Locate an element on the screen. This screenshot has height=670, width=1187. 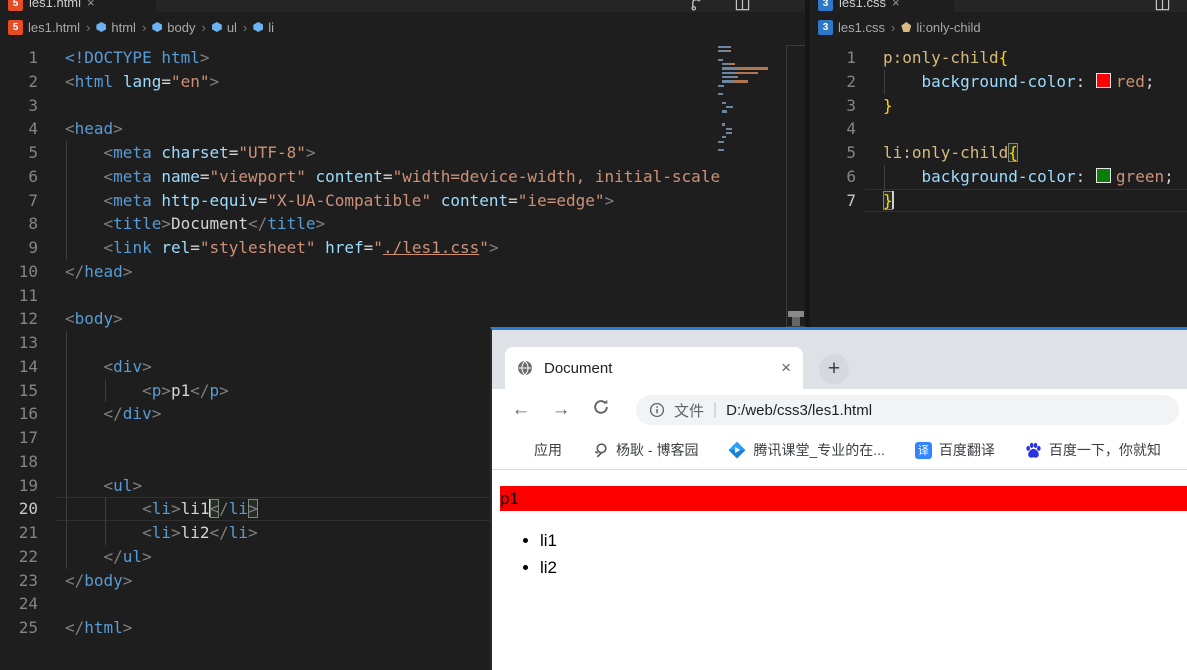
color-swatch is located at coordinates (1103, 175).